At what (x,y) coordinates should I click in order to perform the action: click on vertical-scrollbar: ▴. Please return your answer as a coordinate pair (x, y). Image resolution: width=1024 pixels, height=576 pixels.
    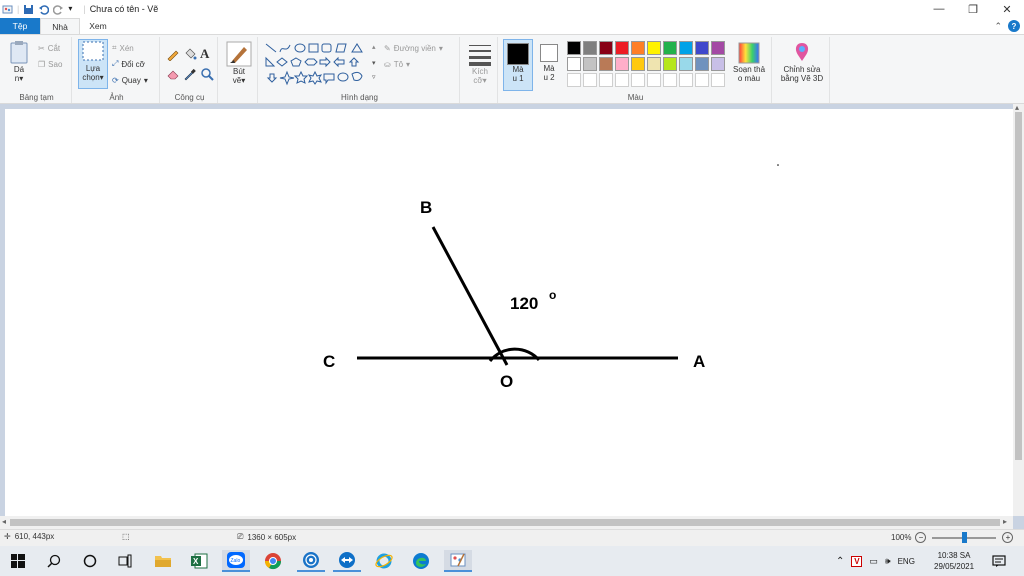
    Looking at the image, I should click on (1018, 309).